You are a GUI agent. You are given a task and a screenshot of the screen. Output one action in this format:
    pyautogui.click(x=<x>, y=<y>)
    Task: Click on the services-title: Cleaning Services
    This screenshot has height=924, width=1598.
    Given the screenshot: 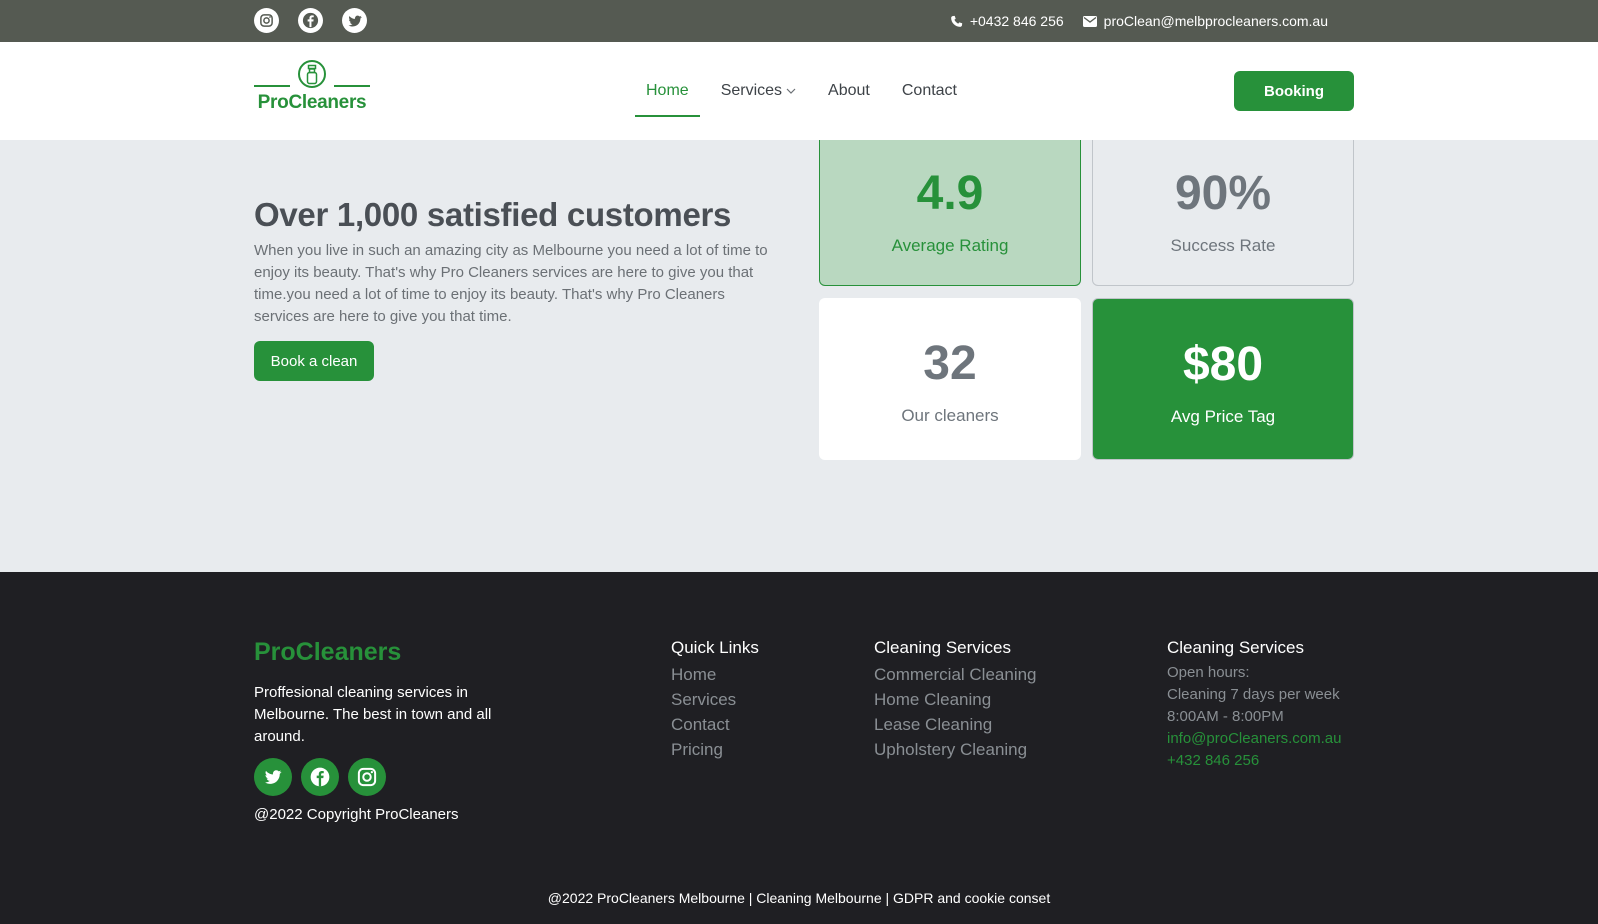 What is the action you would take?
    pyautogui.click(x=943, y=647)
    